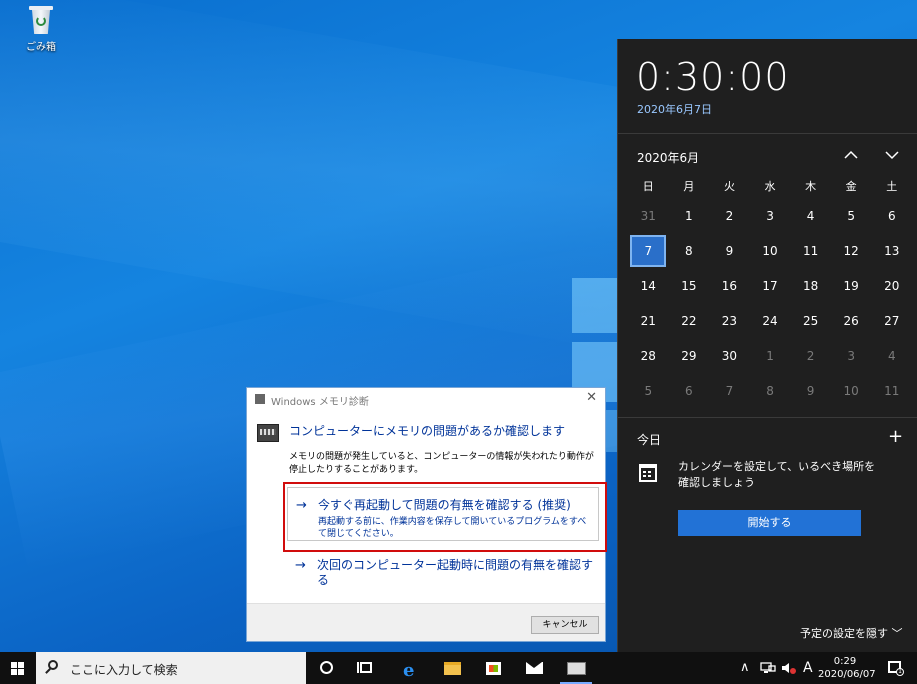 Image resolution: width=917 pixels, height=684 pixels. I want to click on calendar-day-number: 12, so click(851, 251).